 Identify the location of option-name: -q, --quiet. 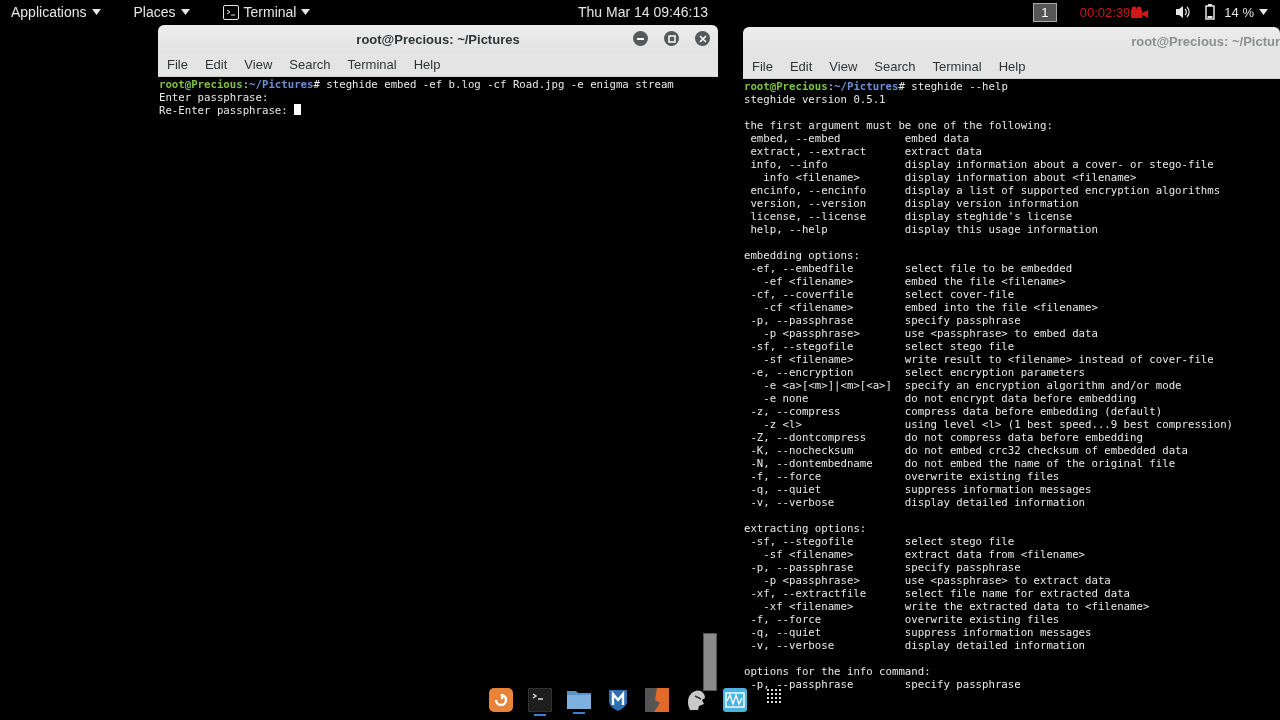
(786, 489).